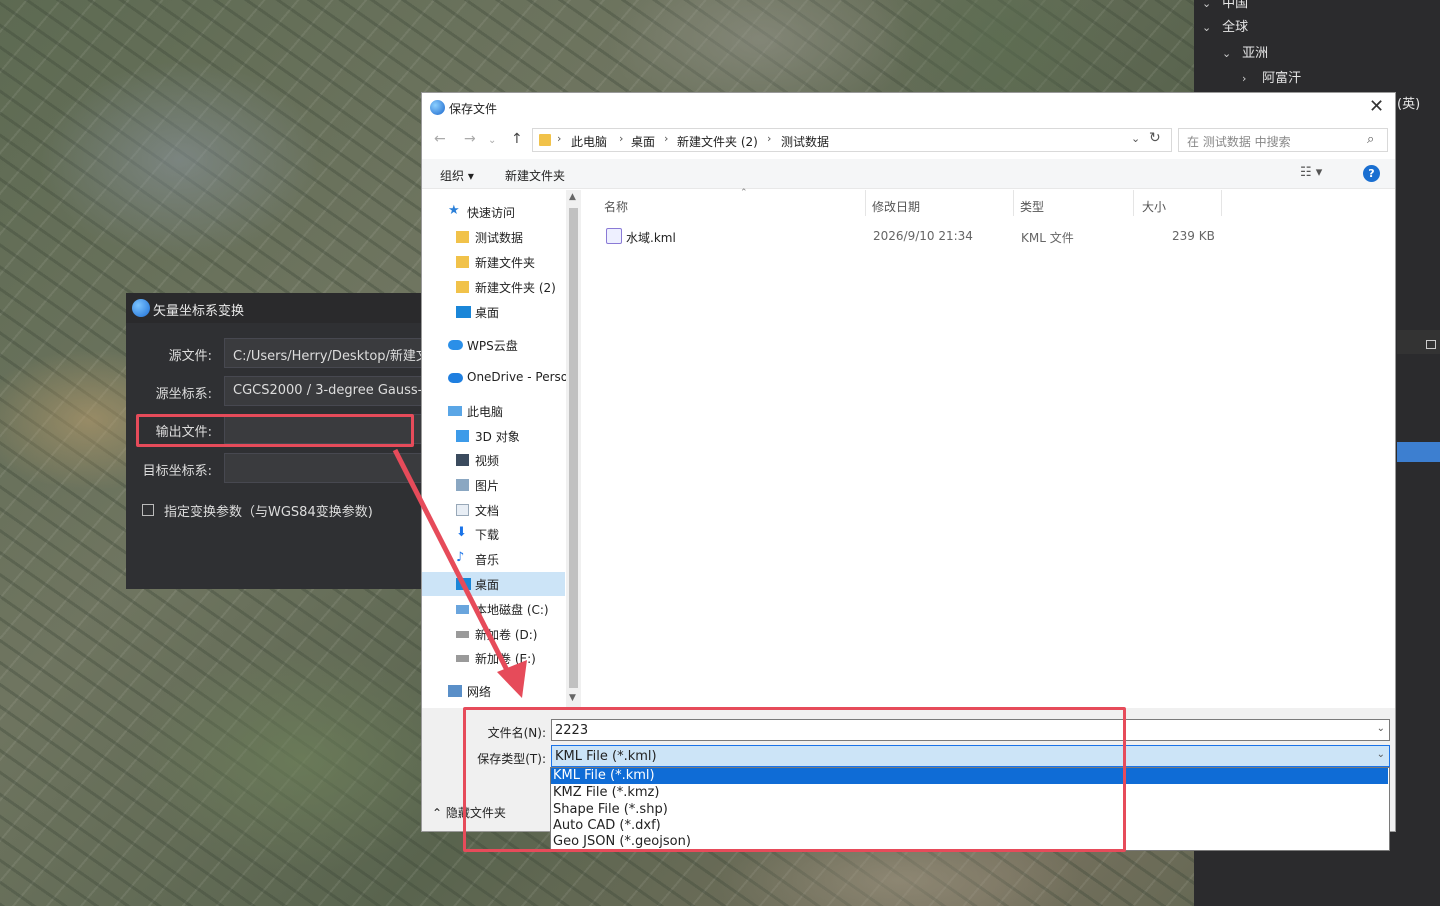  I want to click on source-crs-field: CGCS2000 / 3-degree Gauss-Kruger, so click(325, 391).